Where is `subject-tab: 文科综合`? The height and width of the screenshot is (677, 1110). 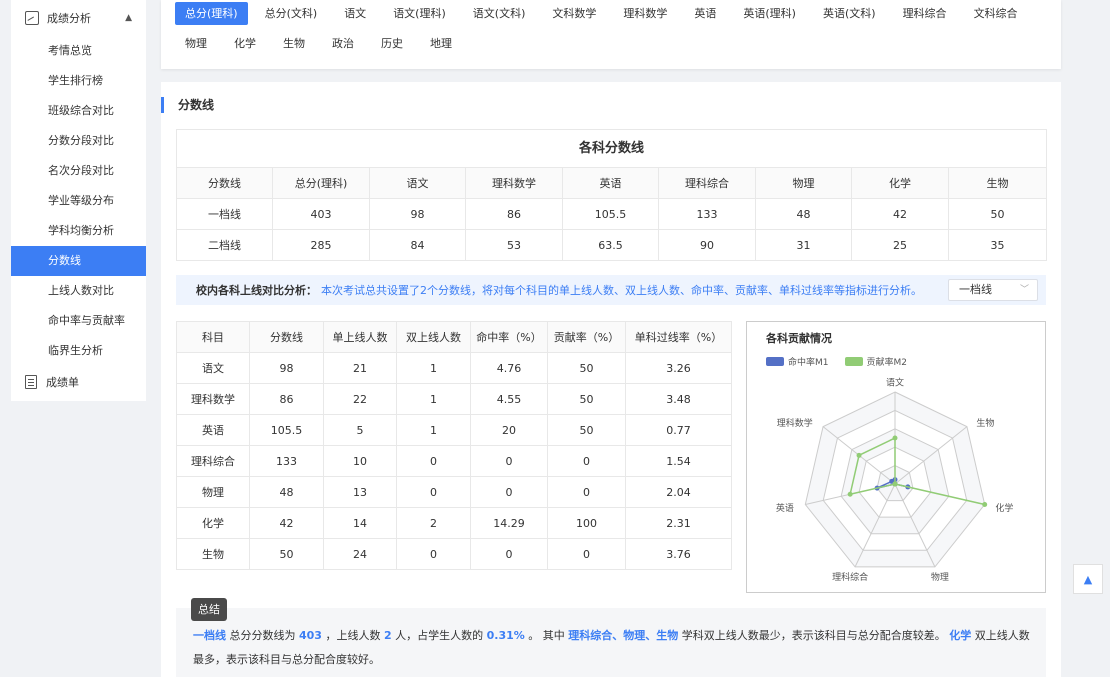
subject-tab: 文科综合 is located at coordinates (996, 13).